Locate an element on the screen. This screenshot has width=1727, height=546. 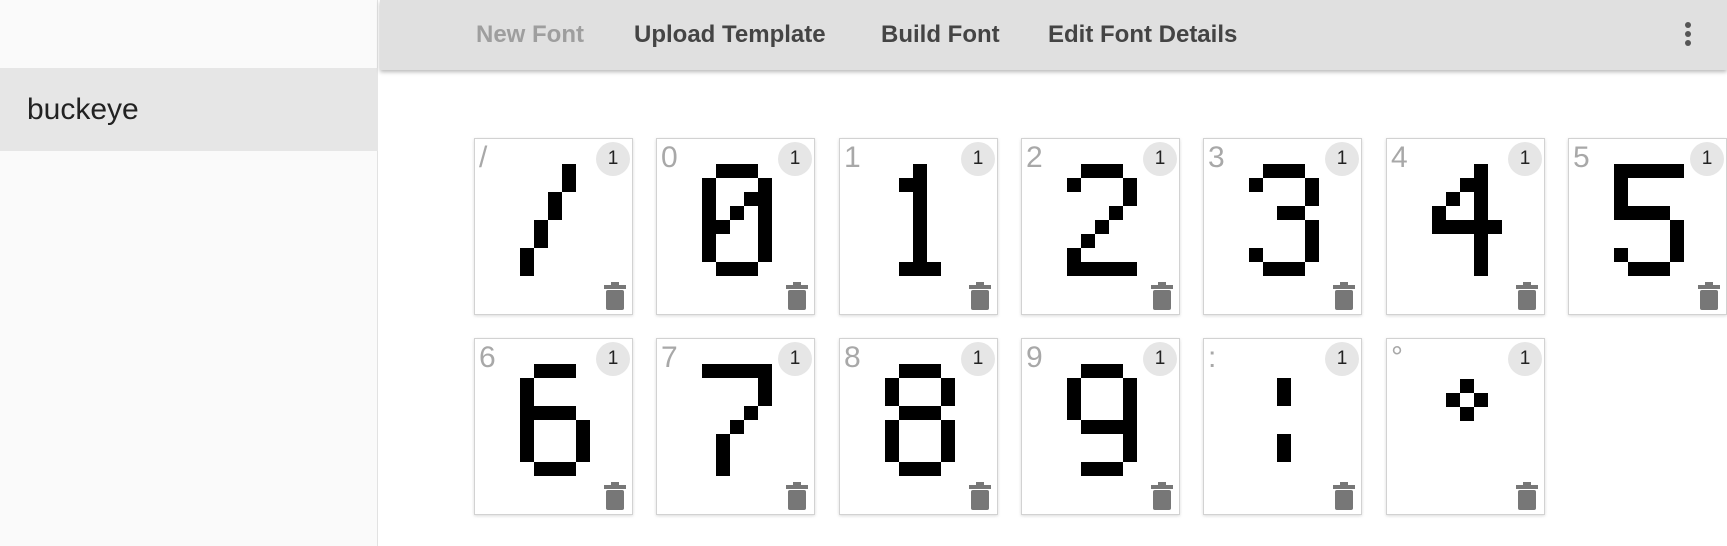
sidebar-item-buckeye: buckeye is located at coordinates (189, 109).